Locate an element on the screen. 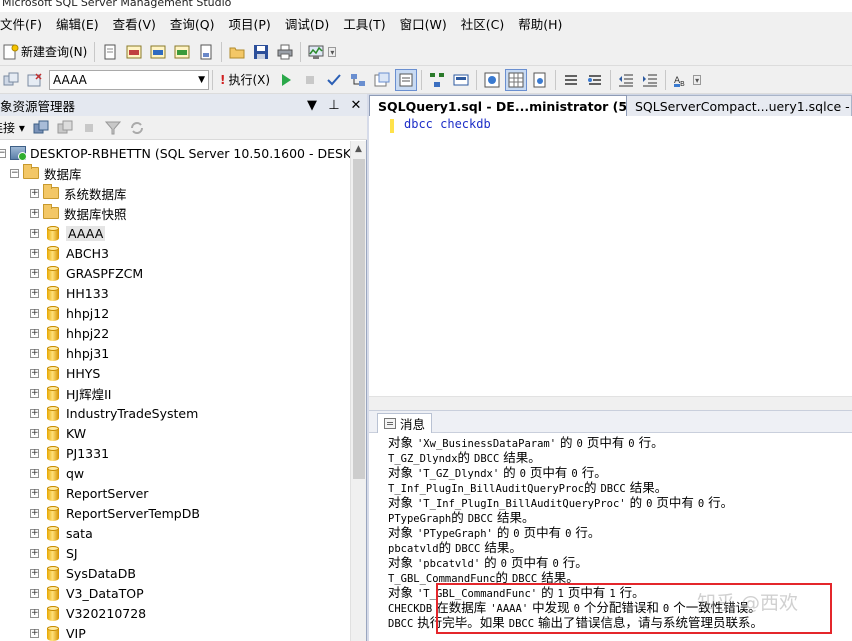  object-explorer-scrollbar: ▲ is located at coordinates (358, 391).